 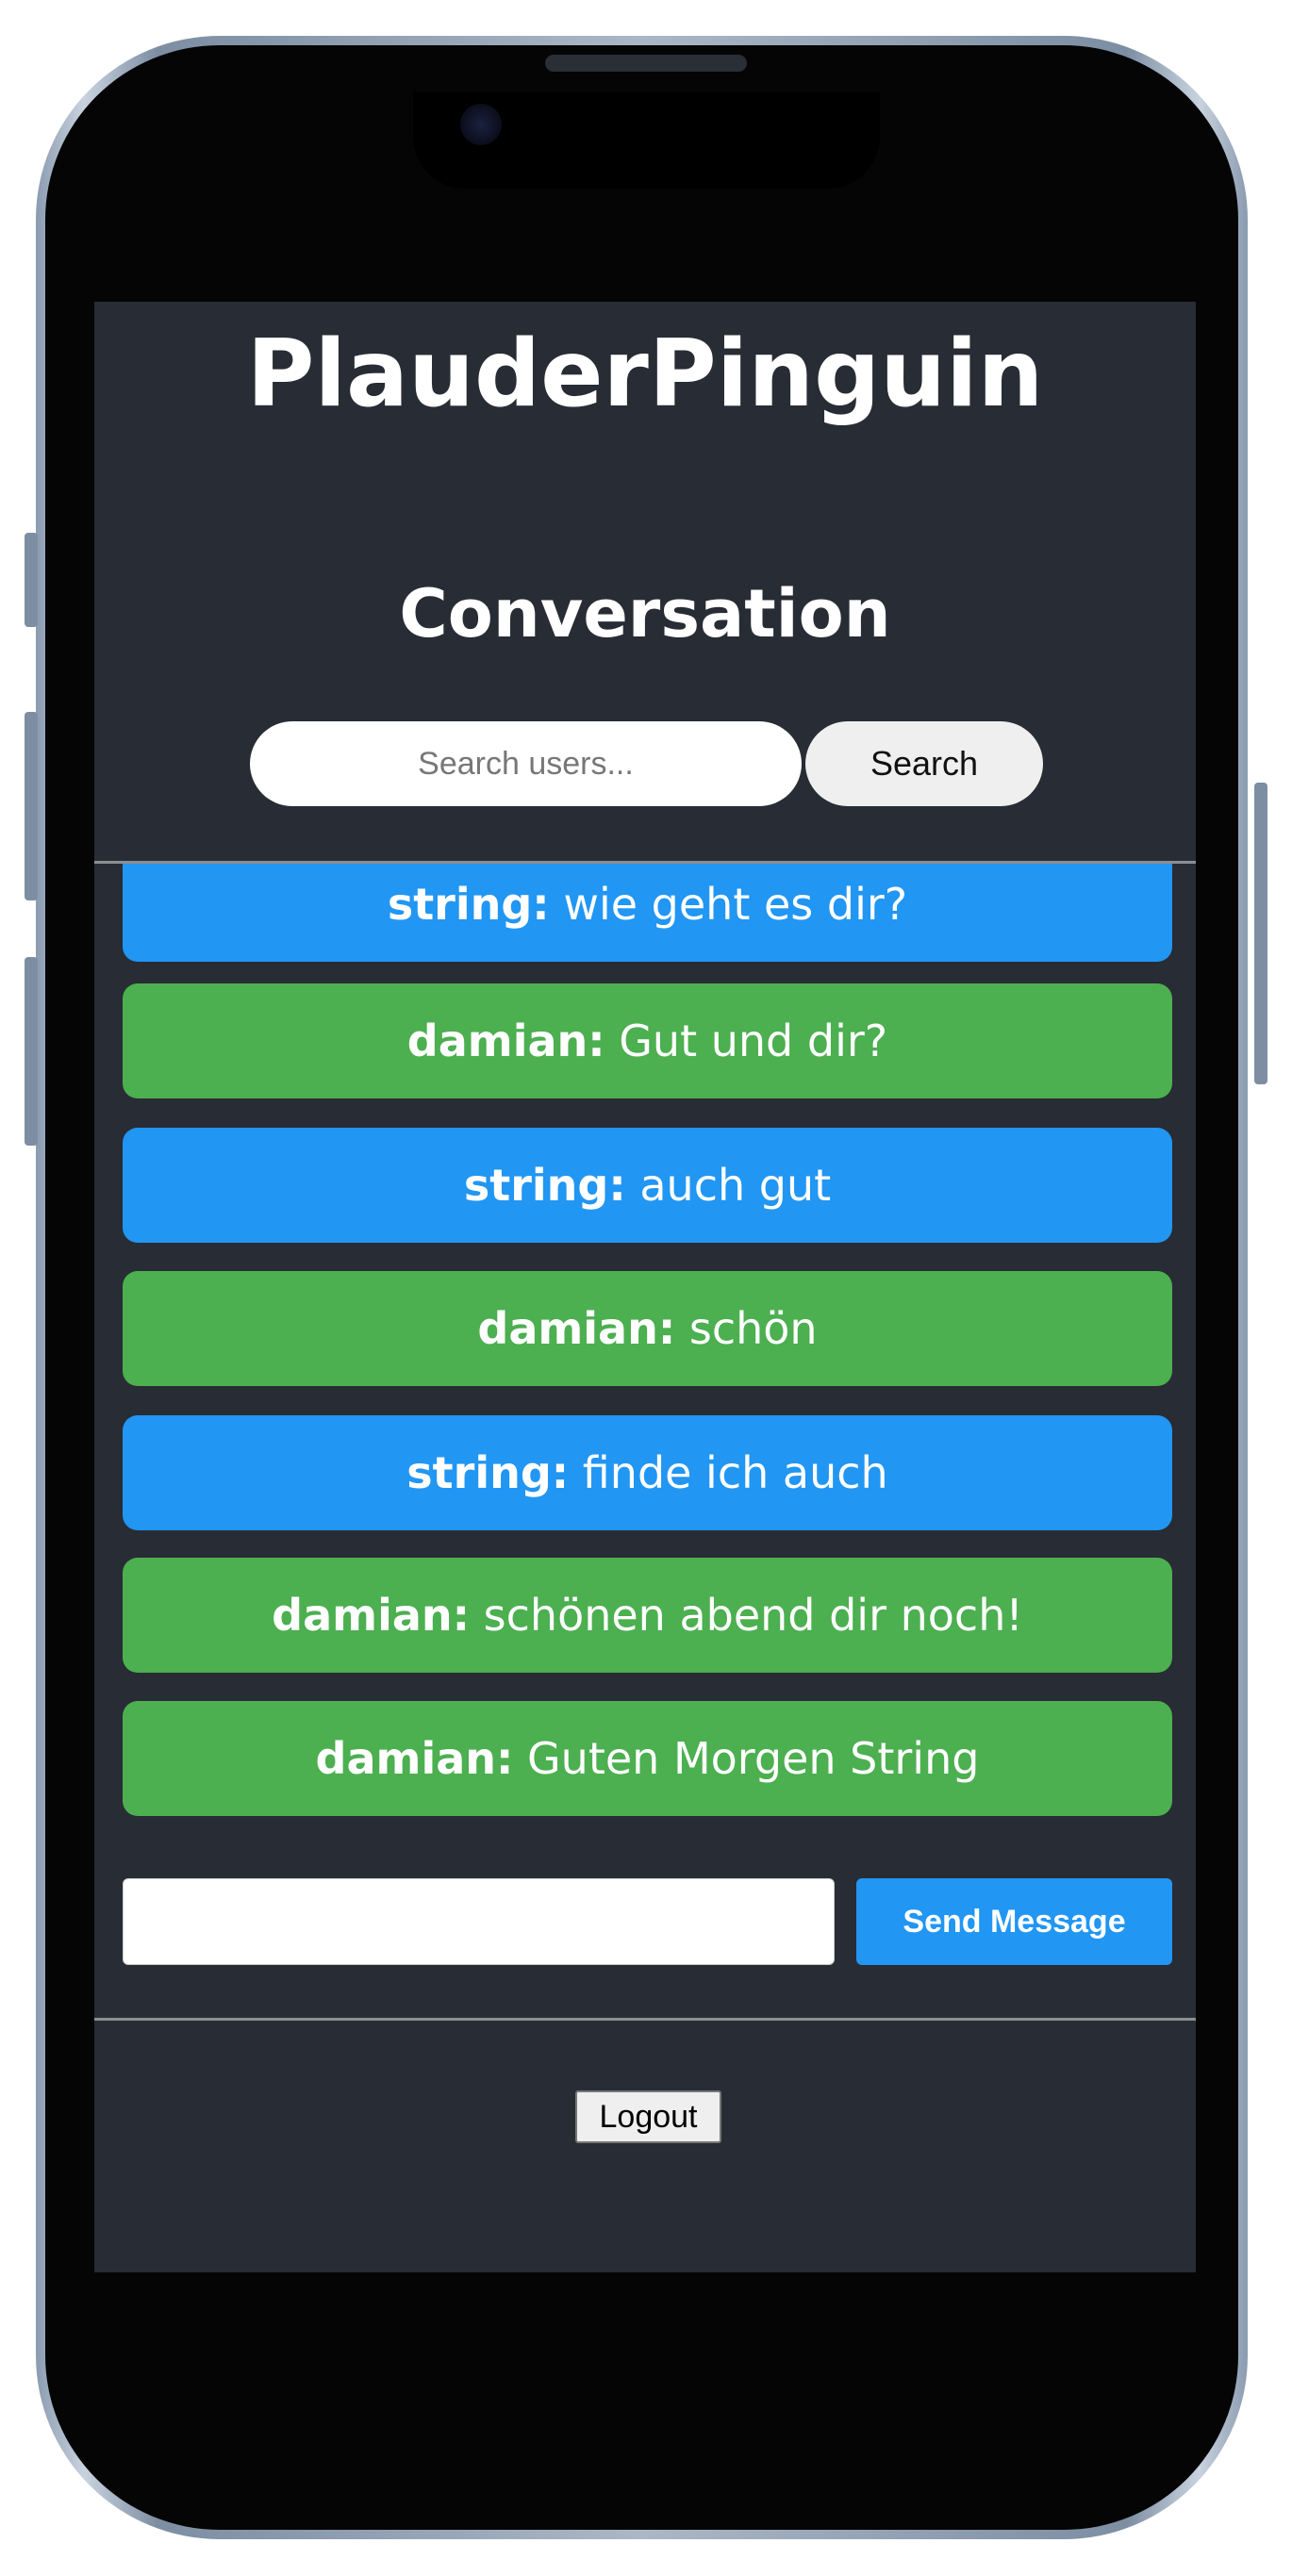 What do you see at coordinates (646, 63) in the screenshot?
I see `speaker-grille` at bounding box center [646, 63].